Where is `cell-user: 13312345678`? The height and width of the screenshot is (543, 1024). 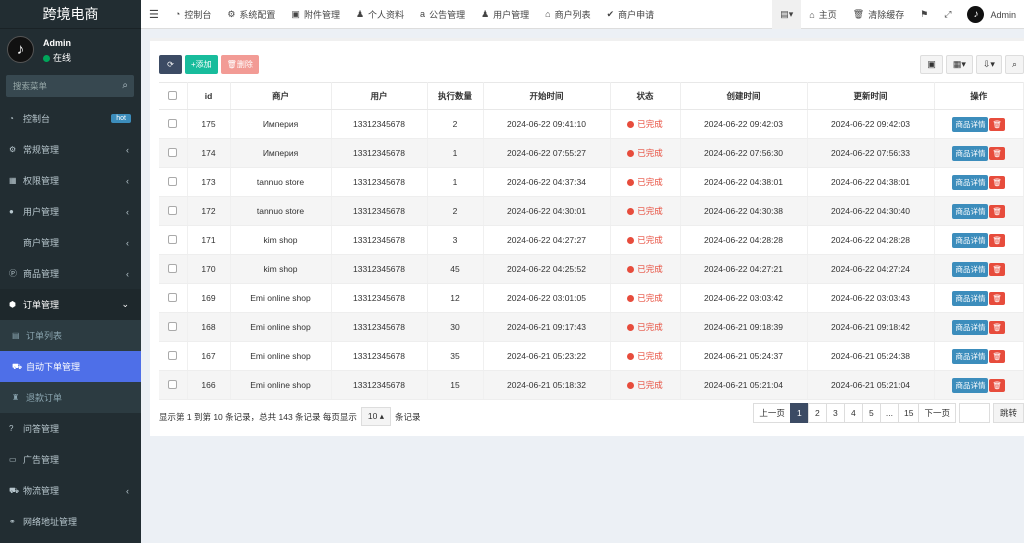
cell-user: 13312345678 is located at coordinates (379, 269).